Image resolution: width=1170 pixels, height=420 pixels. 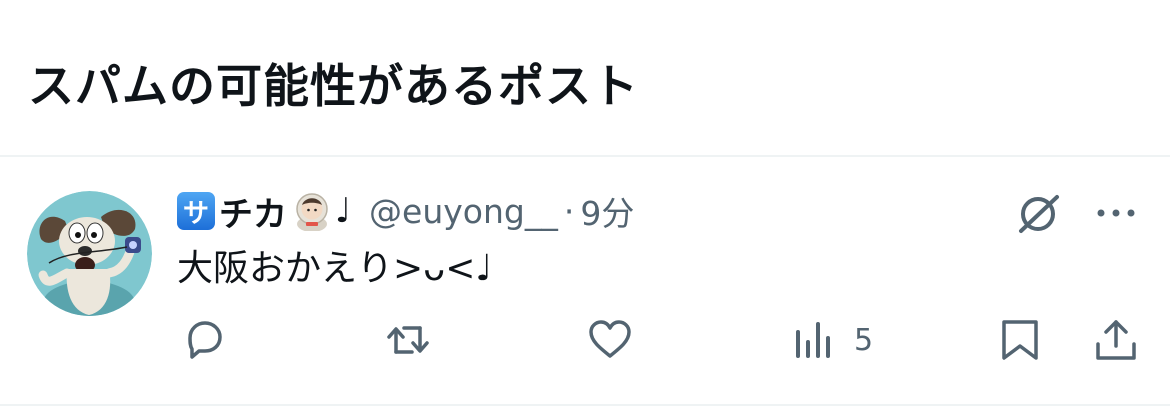 I want to click on share-icon, so click(x=1116, y=340).